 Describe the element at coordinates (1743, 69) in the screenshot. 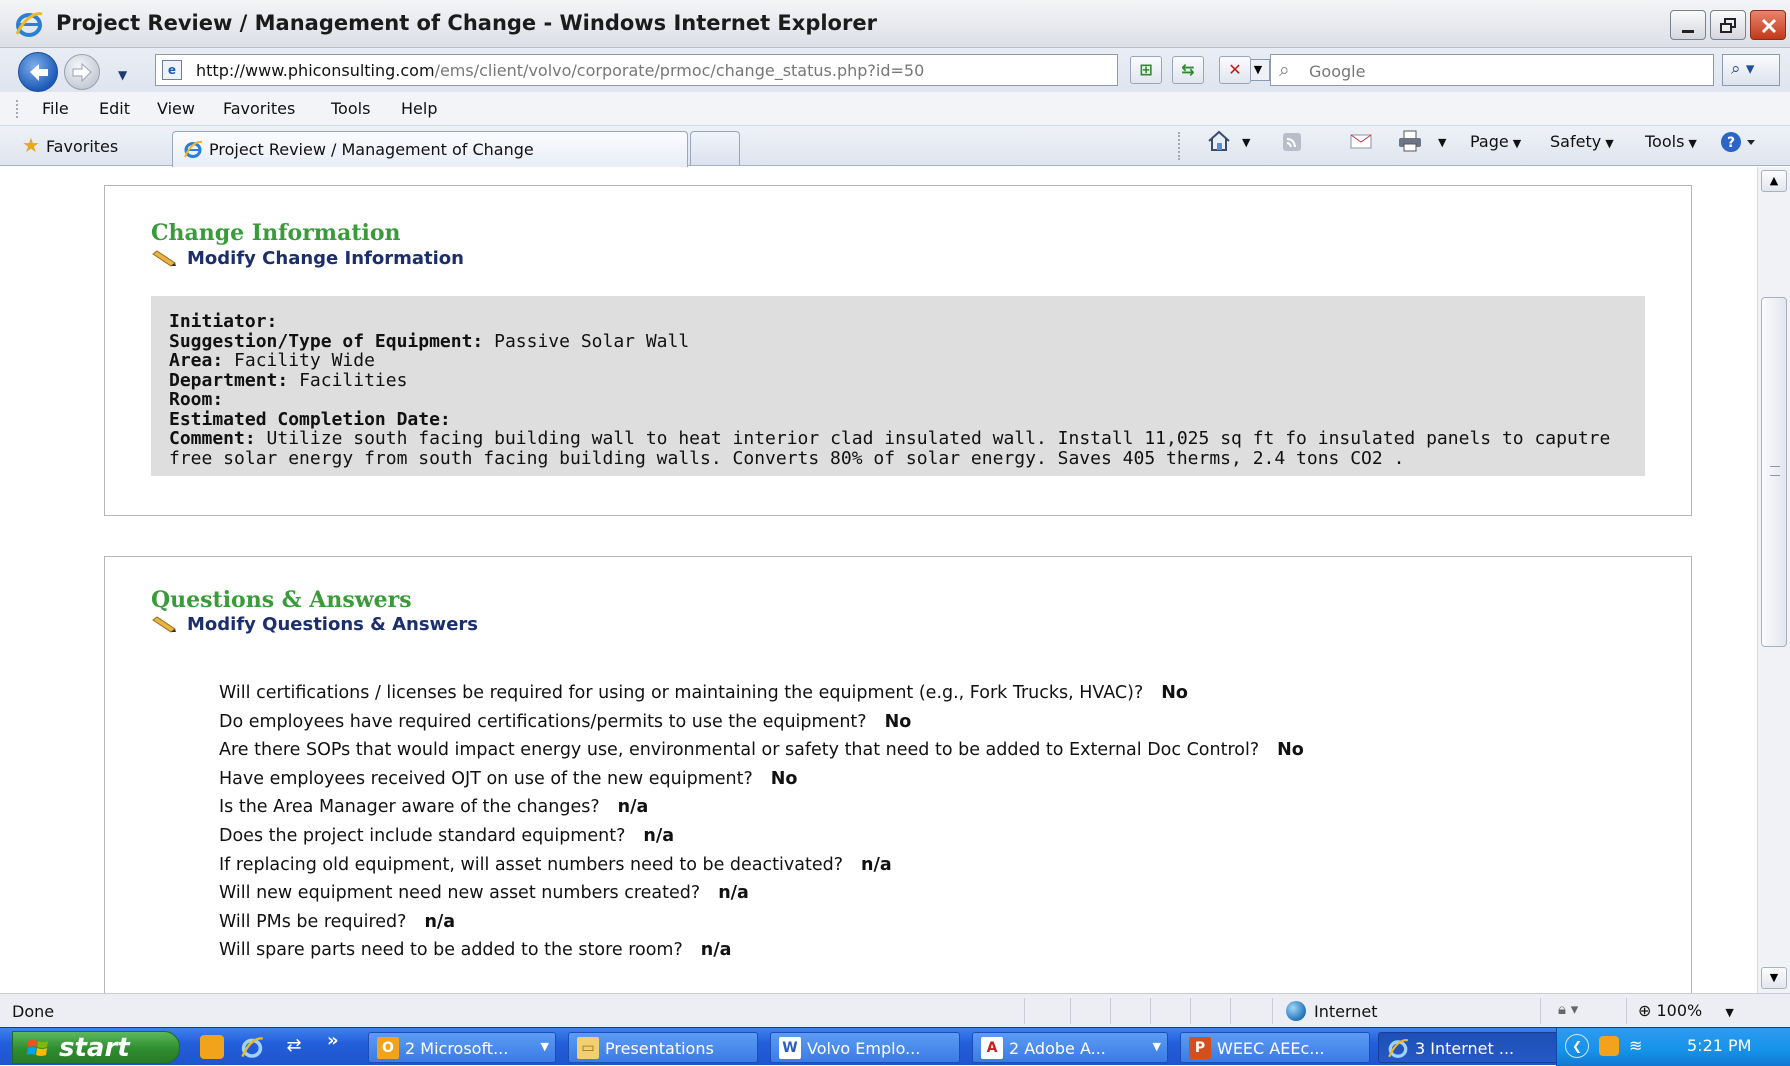

I see `search-go-icon: ⌕ ▾` at that location.